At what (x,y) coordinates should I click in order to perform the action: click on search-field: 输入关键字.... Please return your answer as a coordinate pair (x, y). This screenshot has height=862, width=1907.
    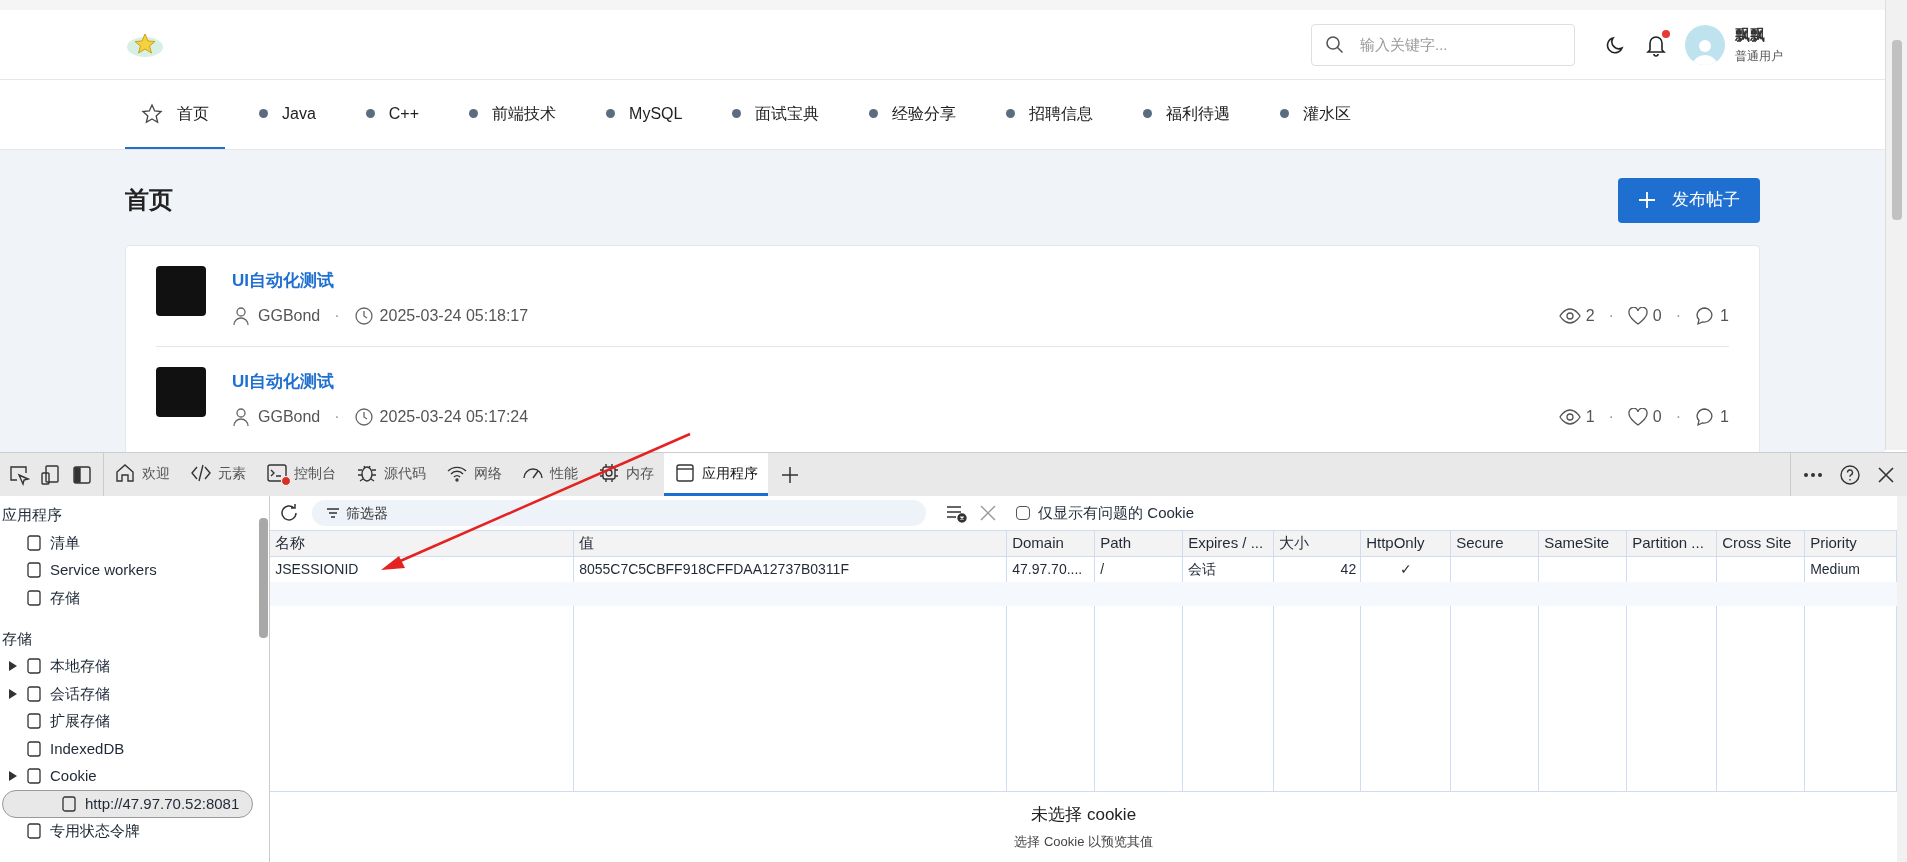
    Looking at the image, I should click on (1443, 44).